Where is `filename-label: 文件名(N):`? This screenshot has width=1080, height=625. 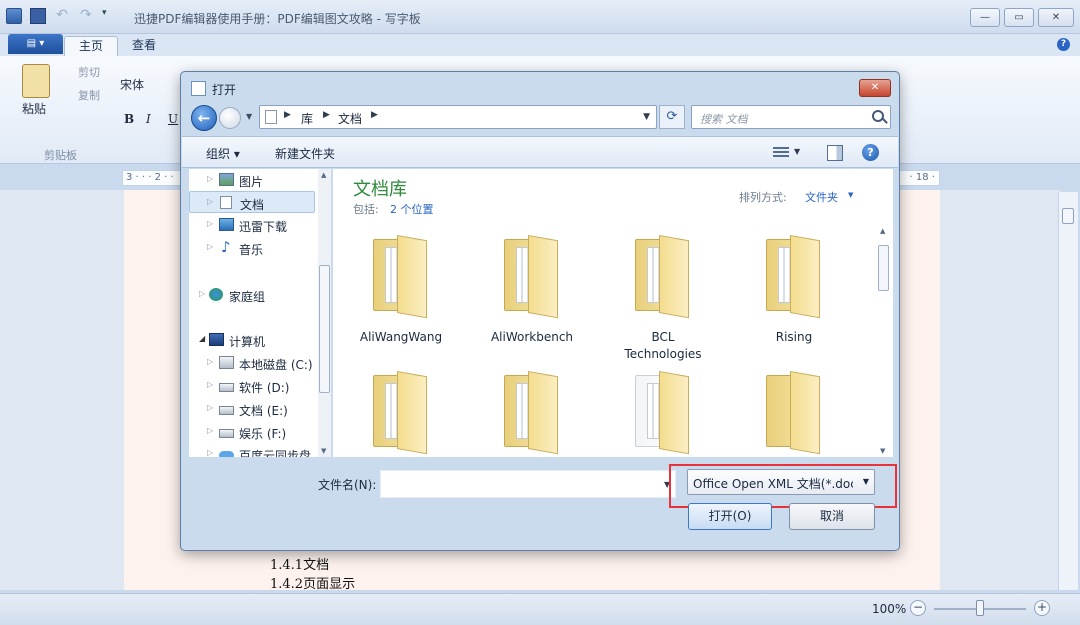 filename-label: 文件名(N): is located at coordinates (347, 485).